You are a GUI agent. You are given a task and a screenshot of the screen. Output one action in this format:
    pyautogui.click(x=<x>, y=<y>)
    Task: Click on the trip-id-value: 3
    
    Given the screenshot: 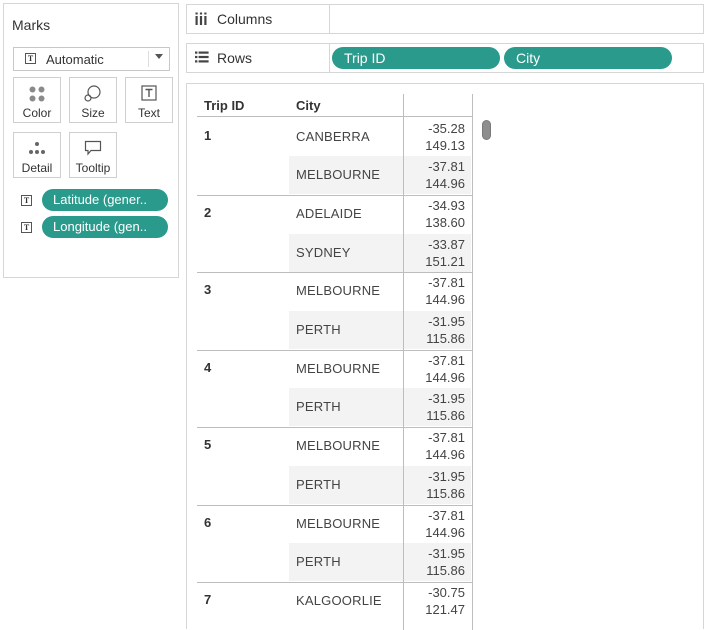 What is the action you would take?
    pyautogui.click(x=207, y=289)
    